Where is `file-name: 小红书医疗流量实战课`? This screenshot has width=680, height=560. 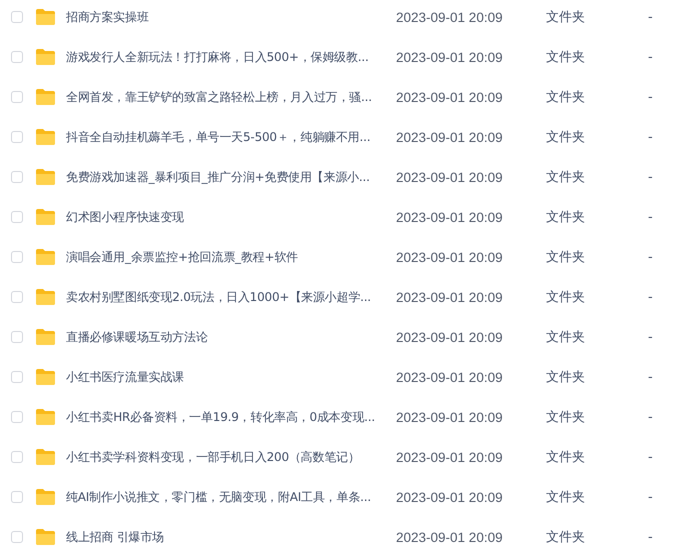
file-name: 小红书医疗流量实战课 is located at coordinates (231, 377).